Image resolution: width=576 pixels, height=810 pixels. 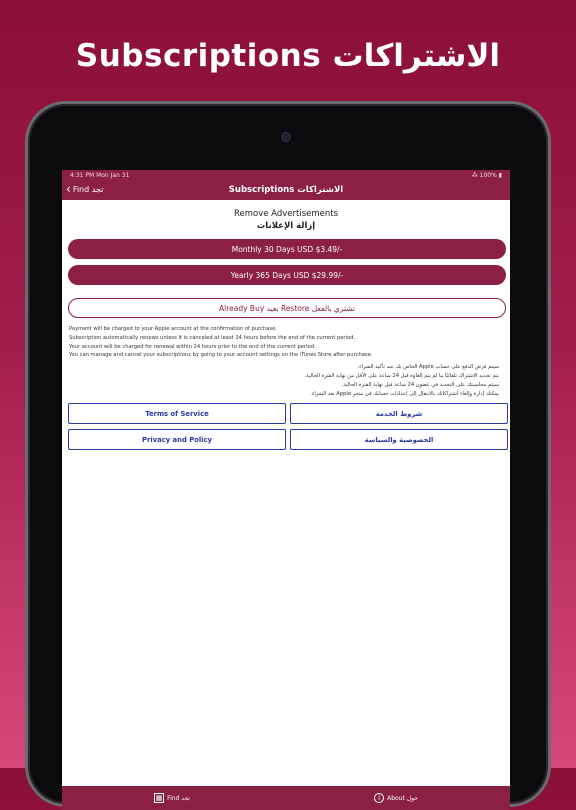 What do you see at coordinates (287, 275) in the screenshot?
I see `yearly-plan-button: Yearly 365 Days USD $29.99/-` at bounding box center [287, 275].